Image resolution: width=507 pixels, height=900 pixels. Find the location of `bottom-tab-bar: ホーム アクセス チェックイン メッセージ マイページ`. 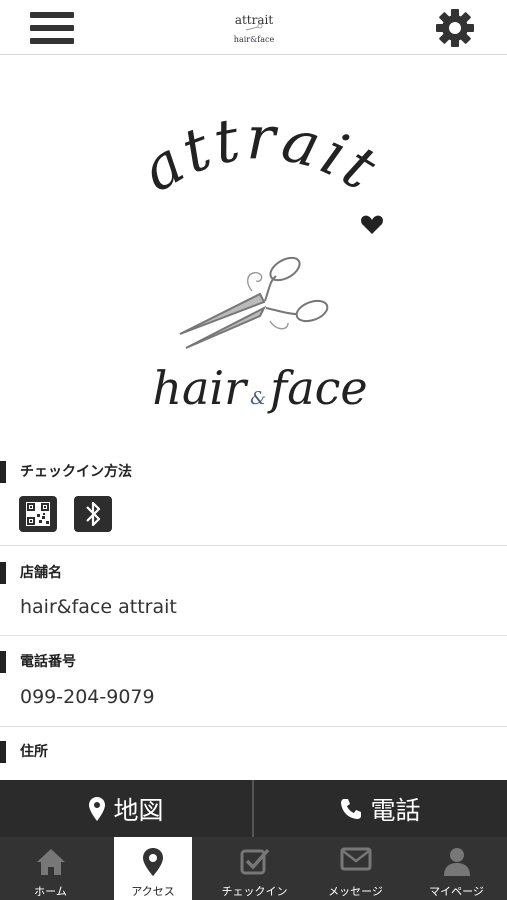

bottom-tab-bar: ホーム アクセス チェックイン メッセージ マイページ is located at coordinates (253, 868).